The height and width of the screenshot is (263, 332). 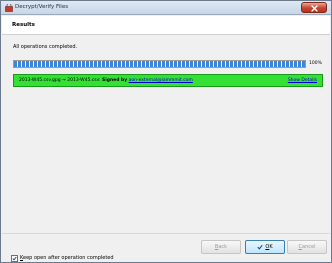 I want to click on progress-bar, so click(x=159, y=64).